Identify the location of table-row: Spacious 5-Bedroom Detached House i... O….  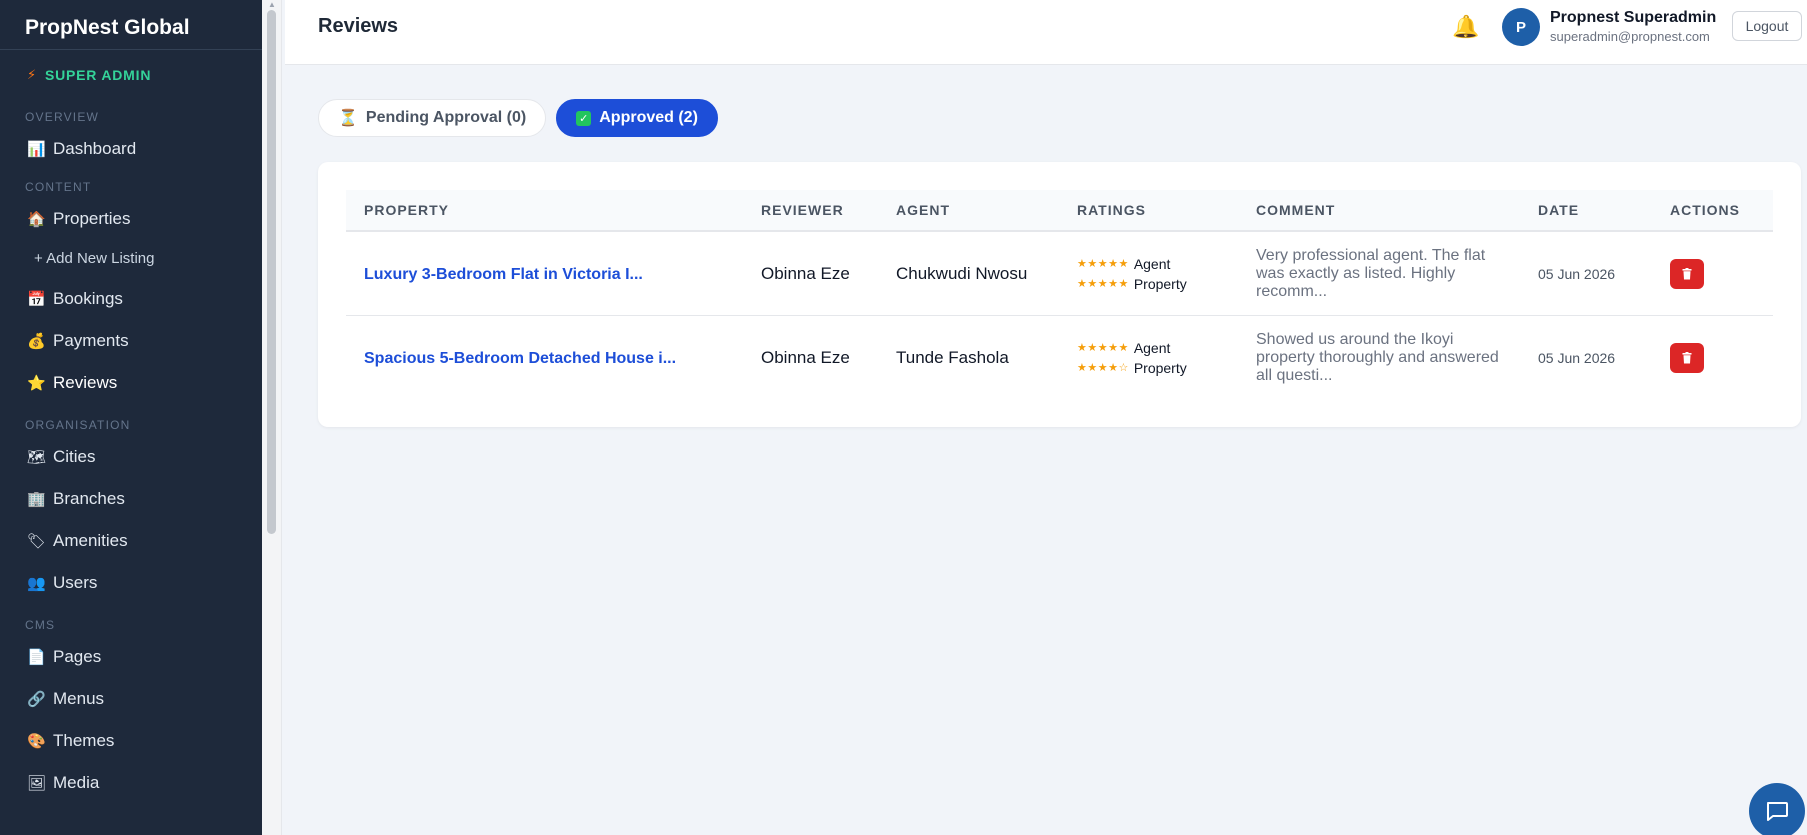
(1059, 358).